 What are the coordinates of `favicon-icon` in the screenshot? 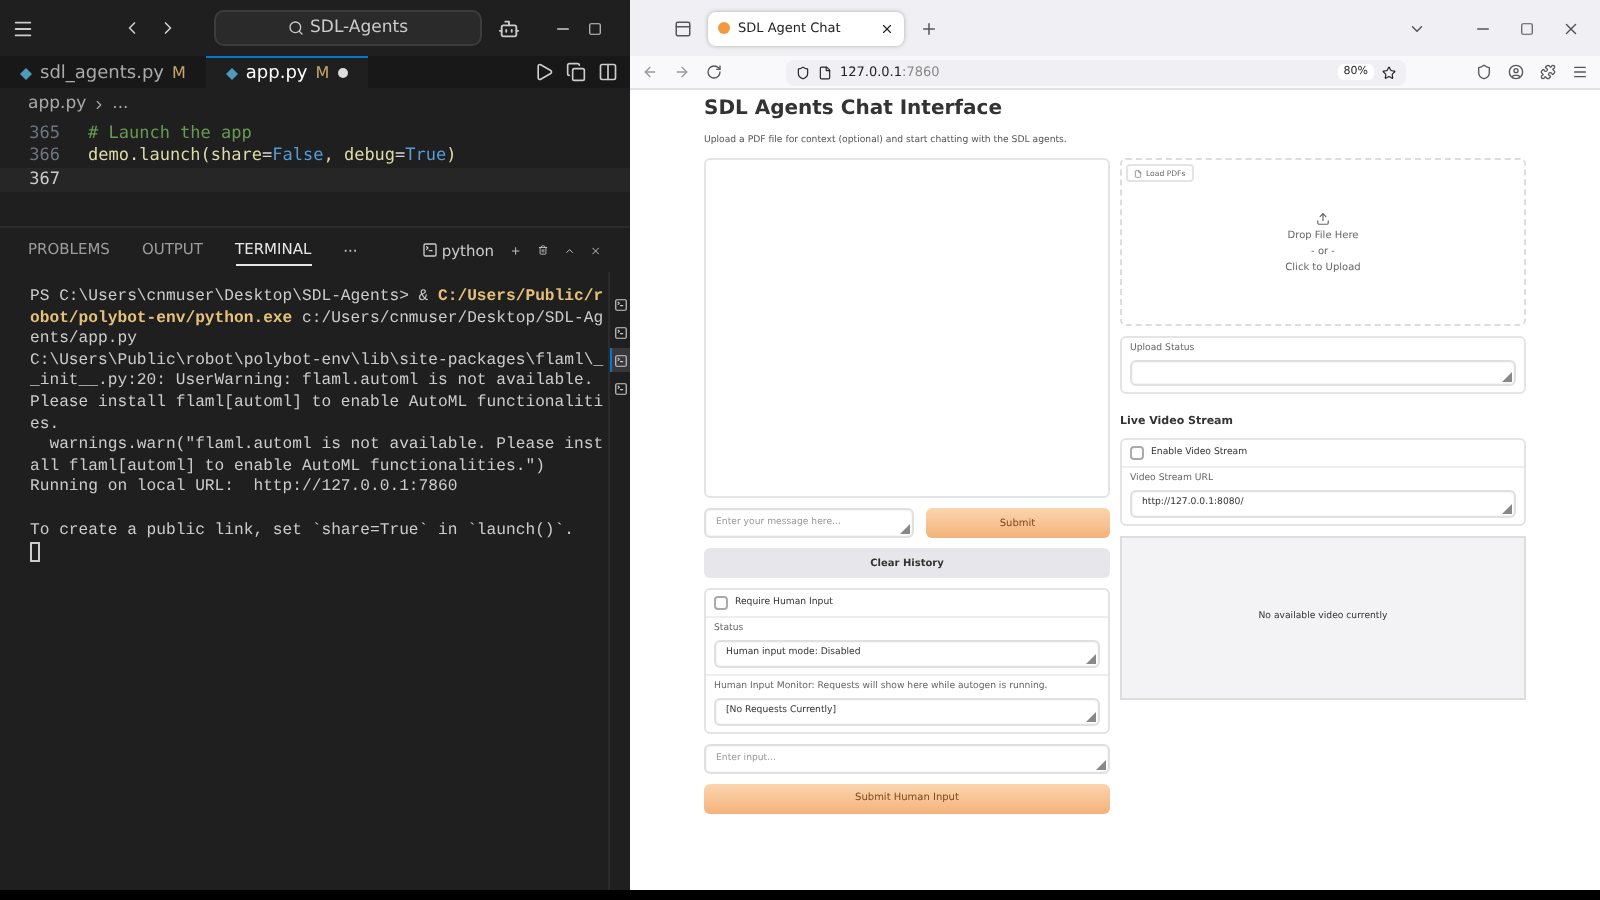 It's located at (724, 28).